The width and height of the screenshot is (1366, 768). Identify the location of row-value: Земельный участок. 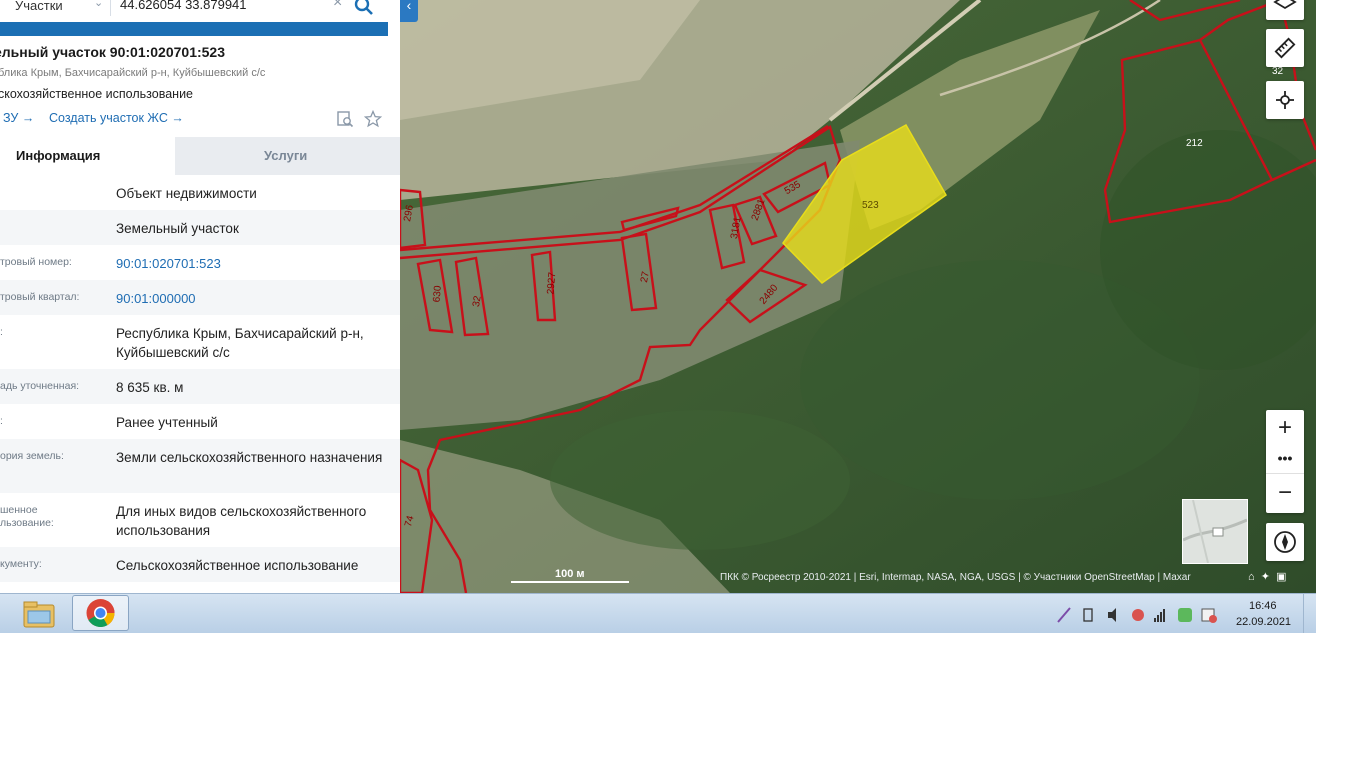
(177, 228).